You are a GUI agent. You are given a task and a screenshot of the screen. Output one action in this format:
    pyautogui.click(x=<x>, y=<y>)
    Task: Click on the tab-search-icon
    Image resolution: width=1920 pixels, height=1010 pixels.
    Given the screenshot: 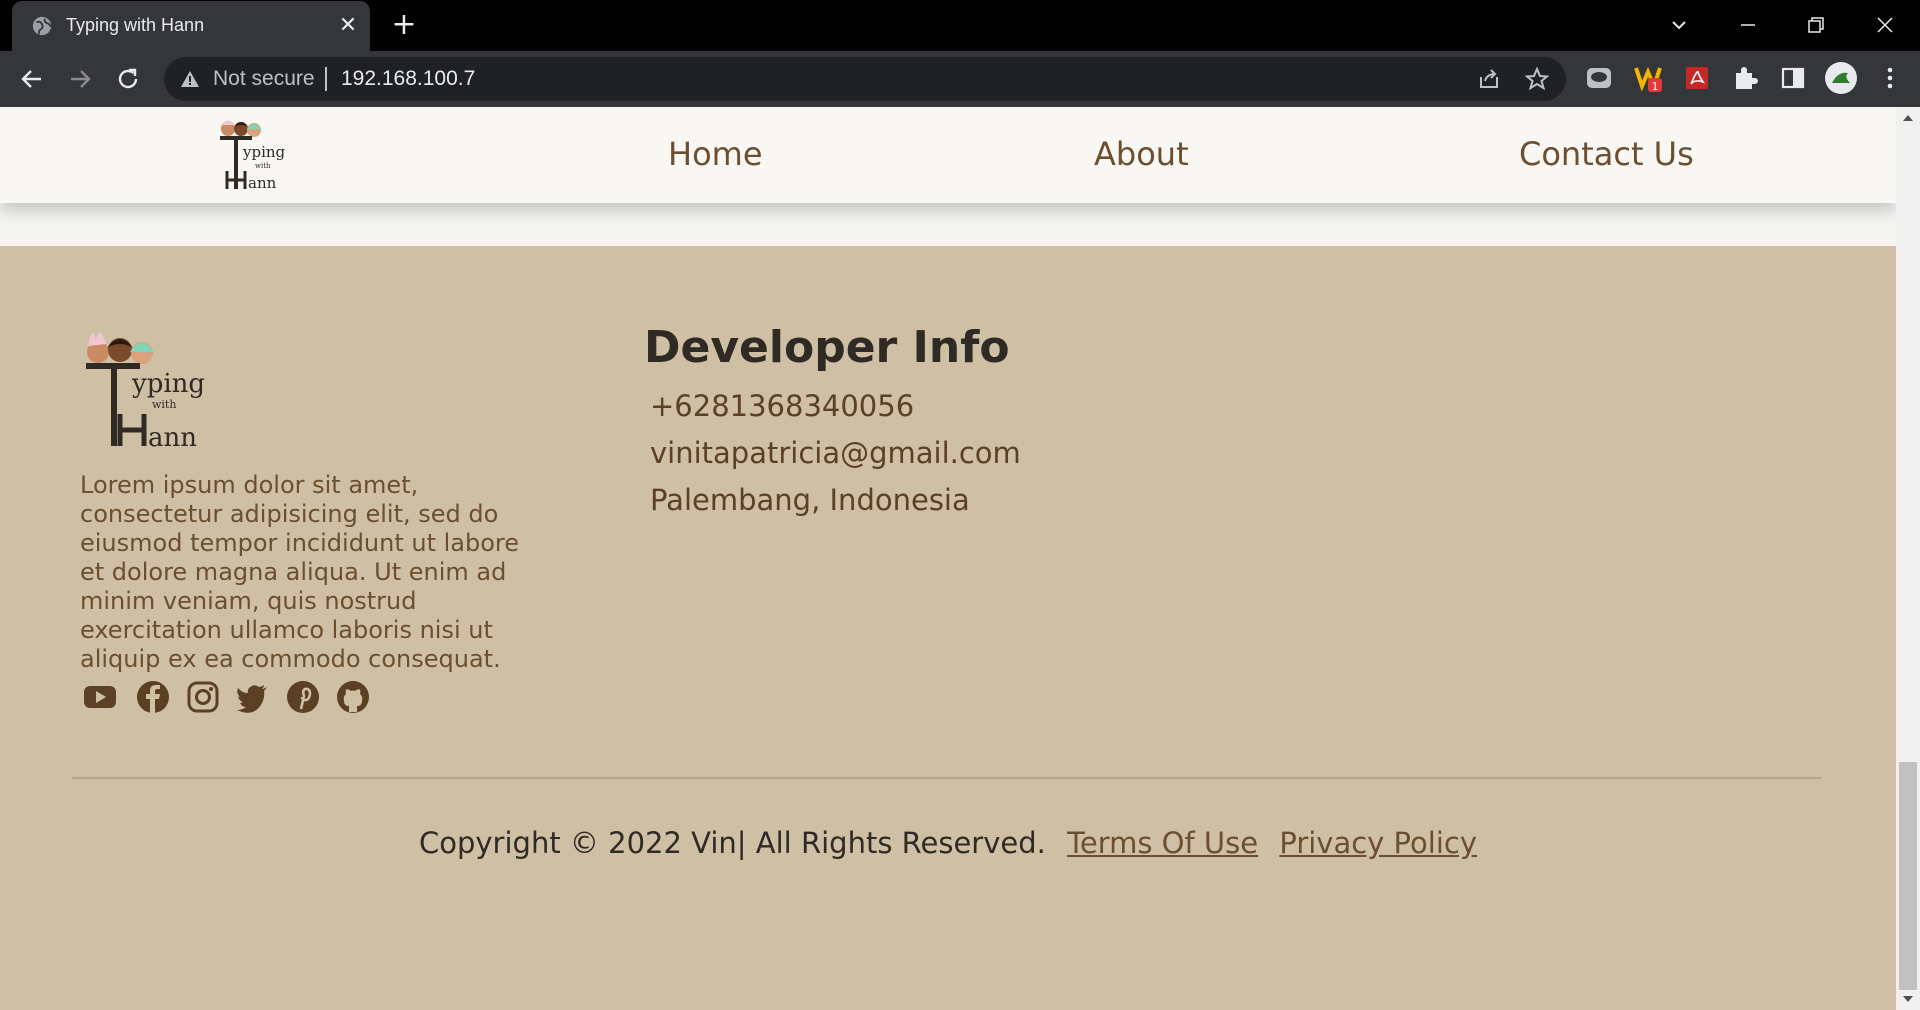 What is the action you would take?
    pyautogui.click(x=1679, y=25)
    